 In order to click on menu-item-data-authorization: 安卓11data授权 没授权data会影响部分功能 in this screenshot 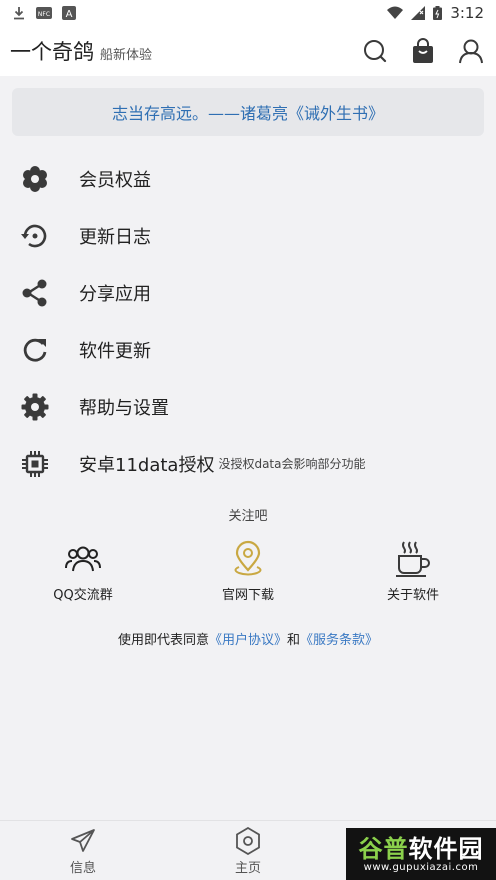, I will do `click(248, 463)`.